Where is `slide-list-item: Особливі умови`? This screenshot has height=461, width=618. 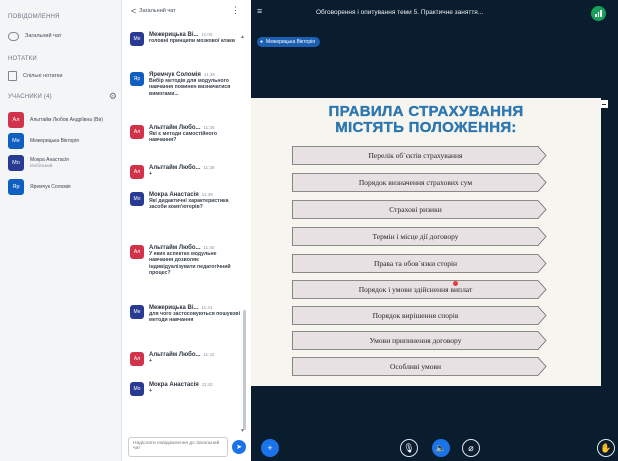
slide-list-item: Особливі умови is located at coordinates (419, 366).